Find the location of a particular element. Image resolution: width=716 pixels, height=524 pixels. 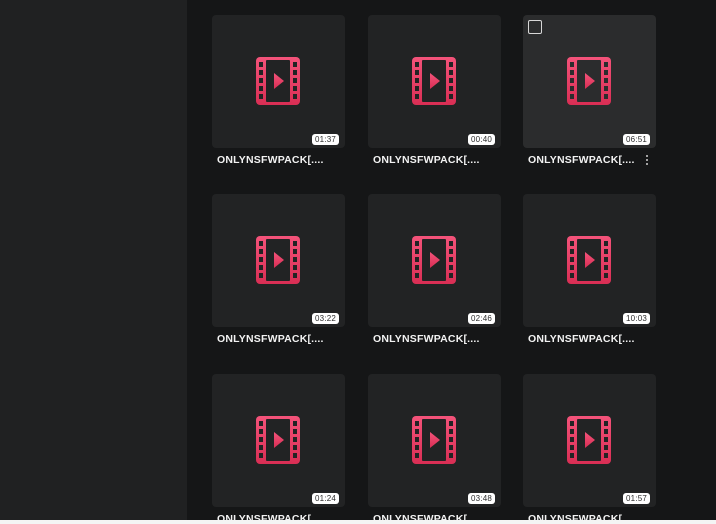

video-thumbnail: 10:03 is located at coordinates (589, 260).